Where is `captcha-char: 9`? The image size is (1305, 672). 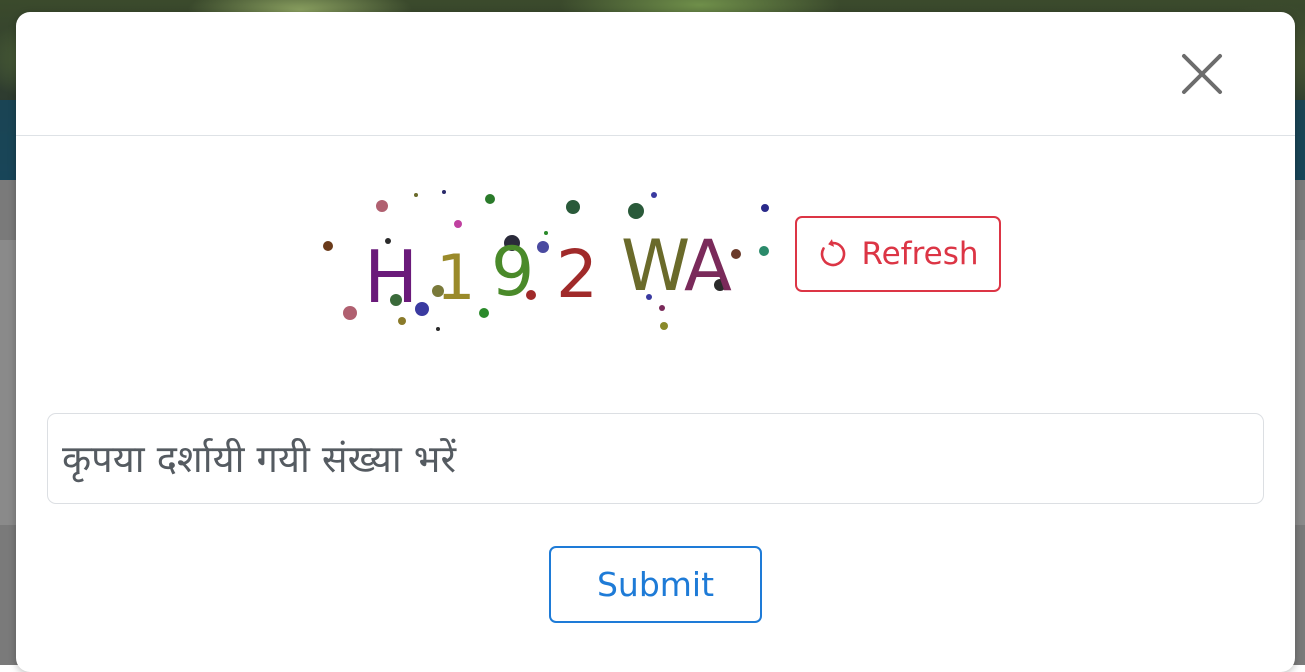
captcha-char: 9 is located at coordinates (512, 272).